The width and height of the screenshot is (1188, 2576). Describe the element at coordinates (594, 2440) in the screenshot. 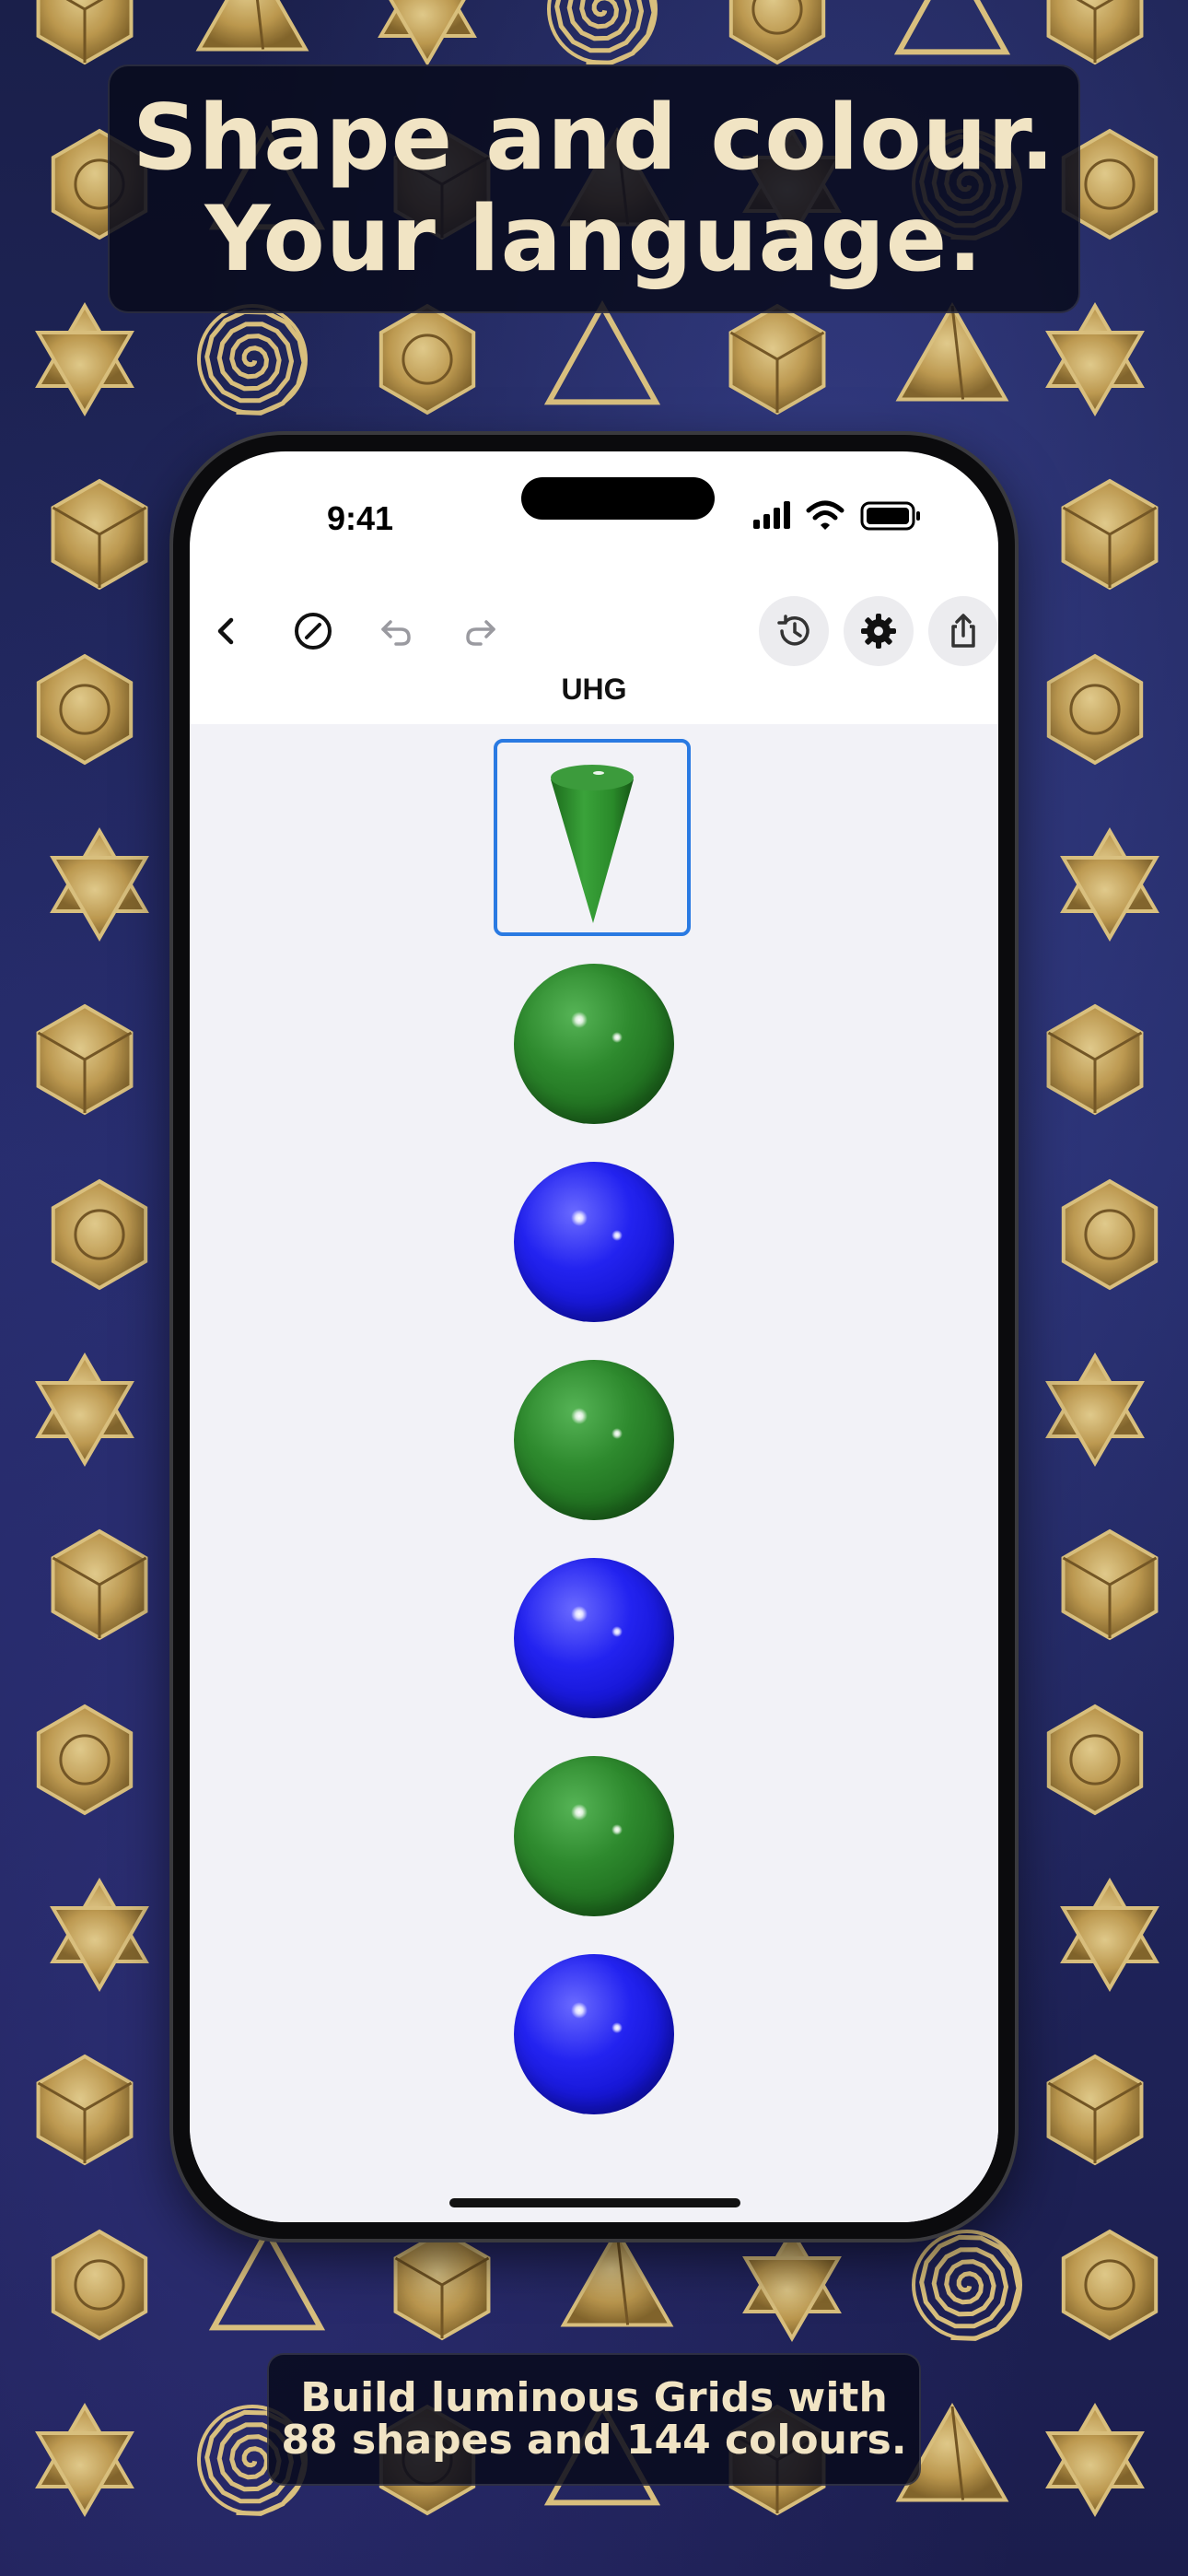

I see `caption-line-2: 88 shapes and 144 colours.` at that location.